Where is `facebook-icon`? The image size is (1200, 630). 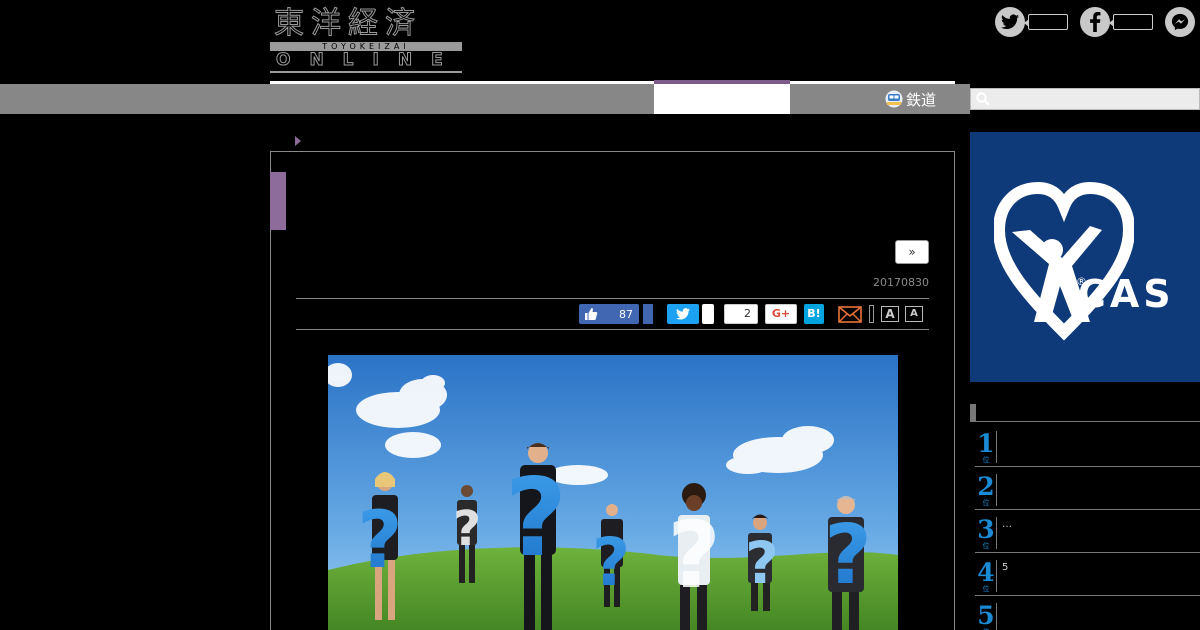 facebook-icon is located at coordinates (1095, 22).